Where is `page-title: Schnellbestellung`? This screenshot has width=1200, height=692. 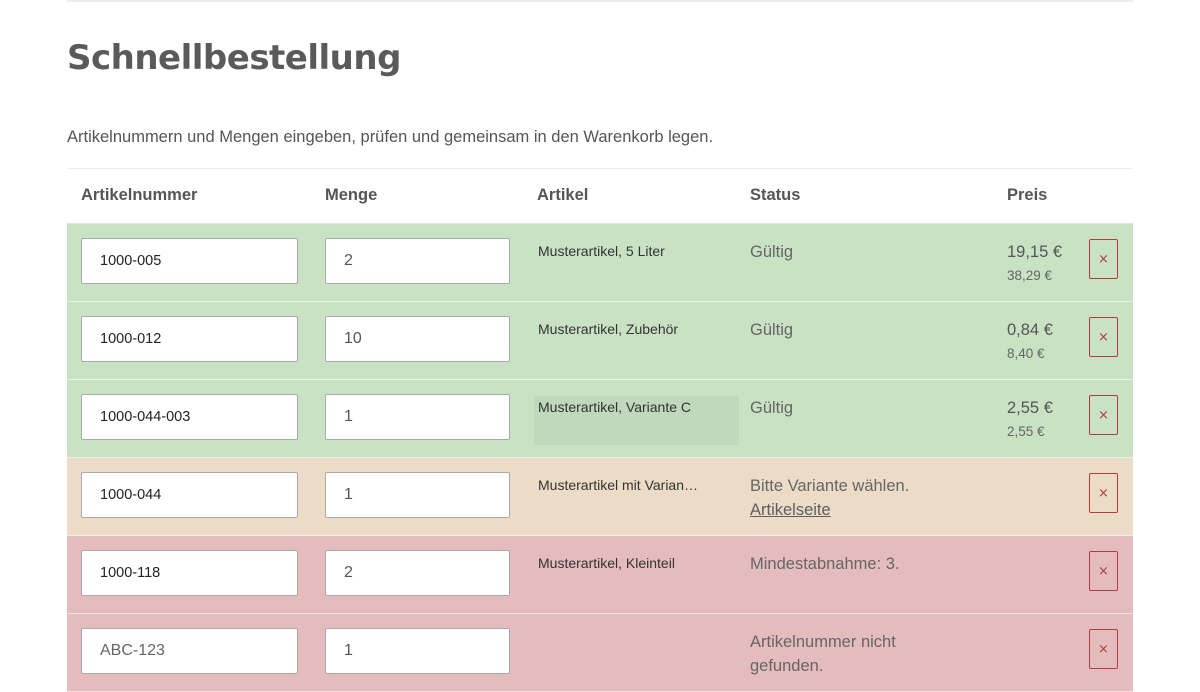 page-title: Schnellbestellung is located at coordinates (234, 58).